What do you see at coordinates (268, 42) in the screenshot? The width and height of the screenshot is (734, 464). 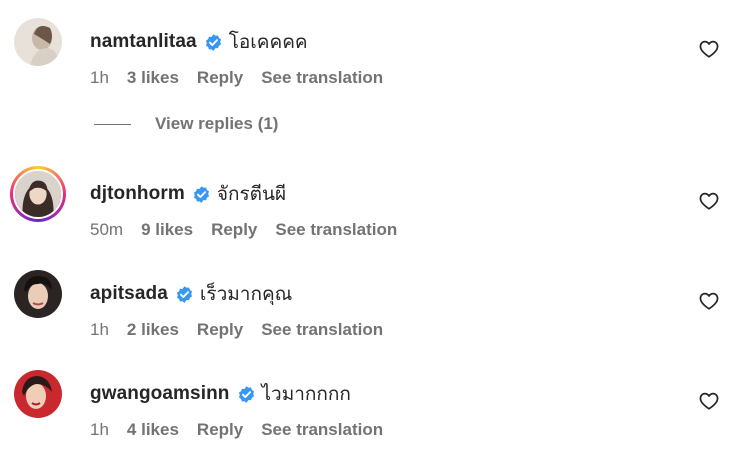 I see `comment-text: โอเคคคค` at bounding box center [268, 42].